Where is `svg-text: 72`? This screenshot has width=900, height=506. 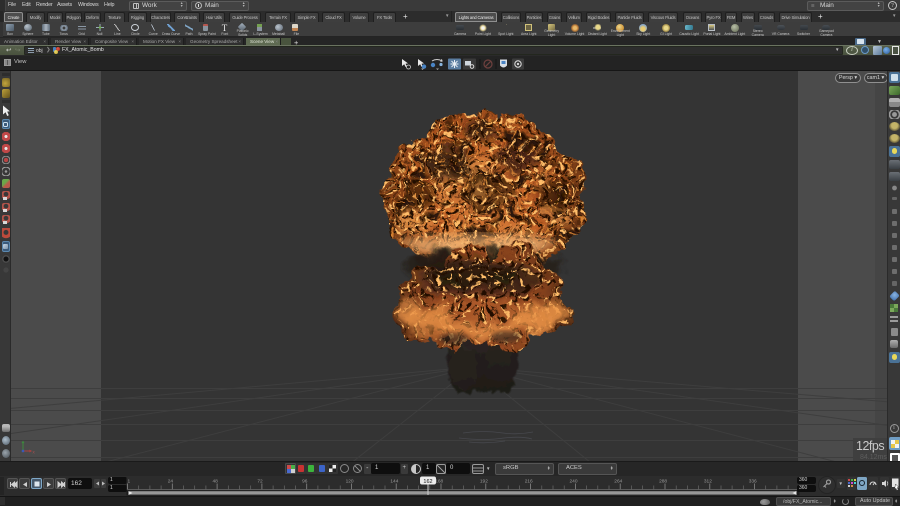
svg-text: 72 is located at coordinates (260, 482).